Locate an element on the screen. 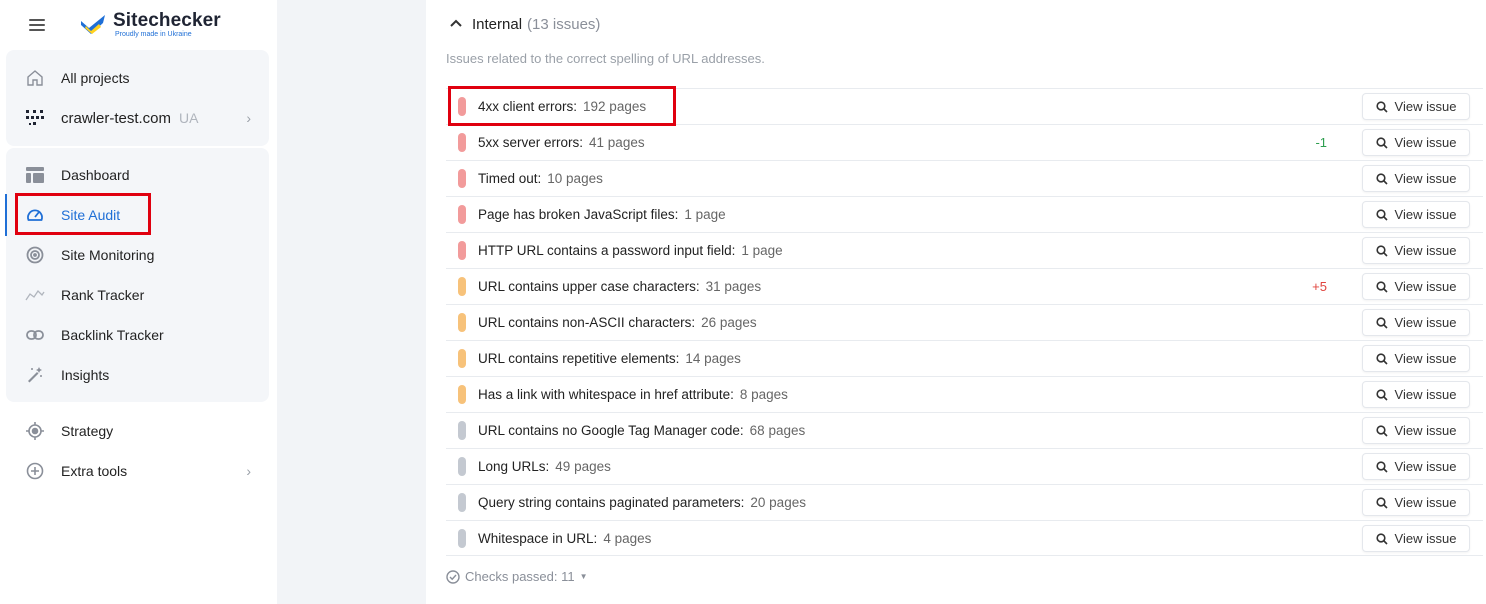  issue-row: Long URLs: 49 pages View issue is located at coordinates (964, 466).